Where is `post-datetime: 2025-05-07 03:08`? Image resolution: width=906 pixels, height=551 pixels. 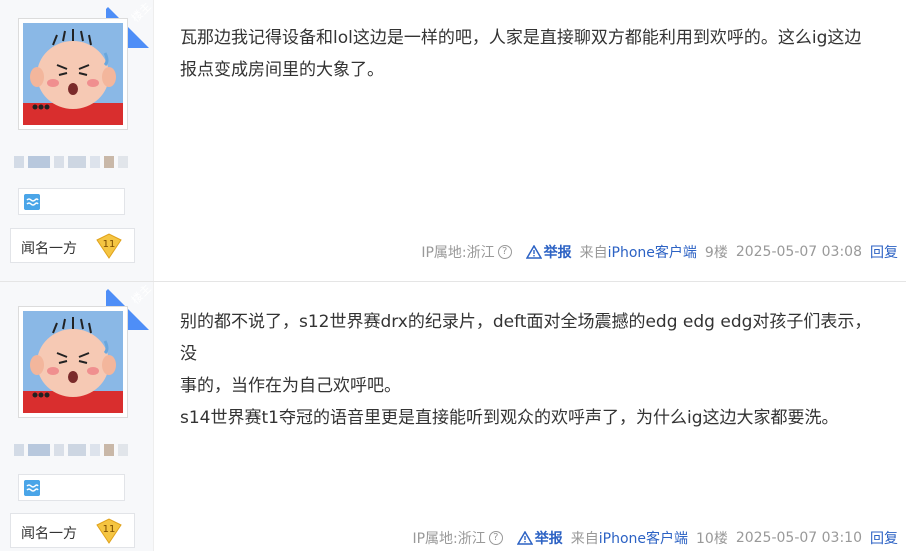
post-datetime: 2025-05-07 03:08 is located at coordinates (798, 252).